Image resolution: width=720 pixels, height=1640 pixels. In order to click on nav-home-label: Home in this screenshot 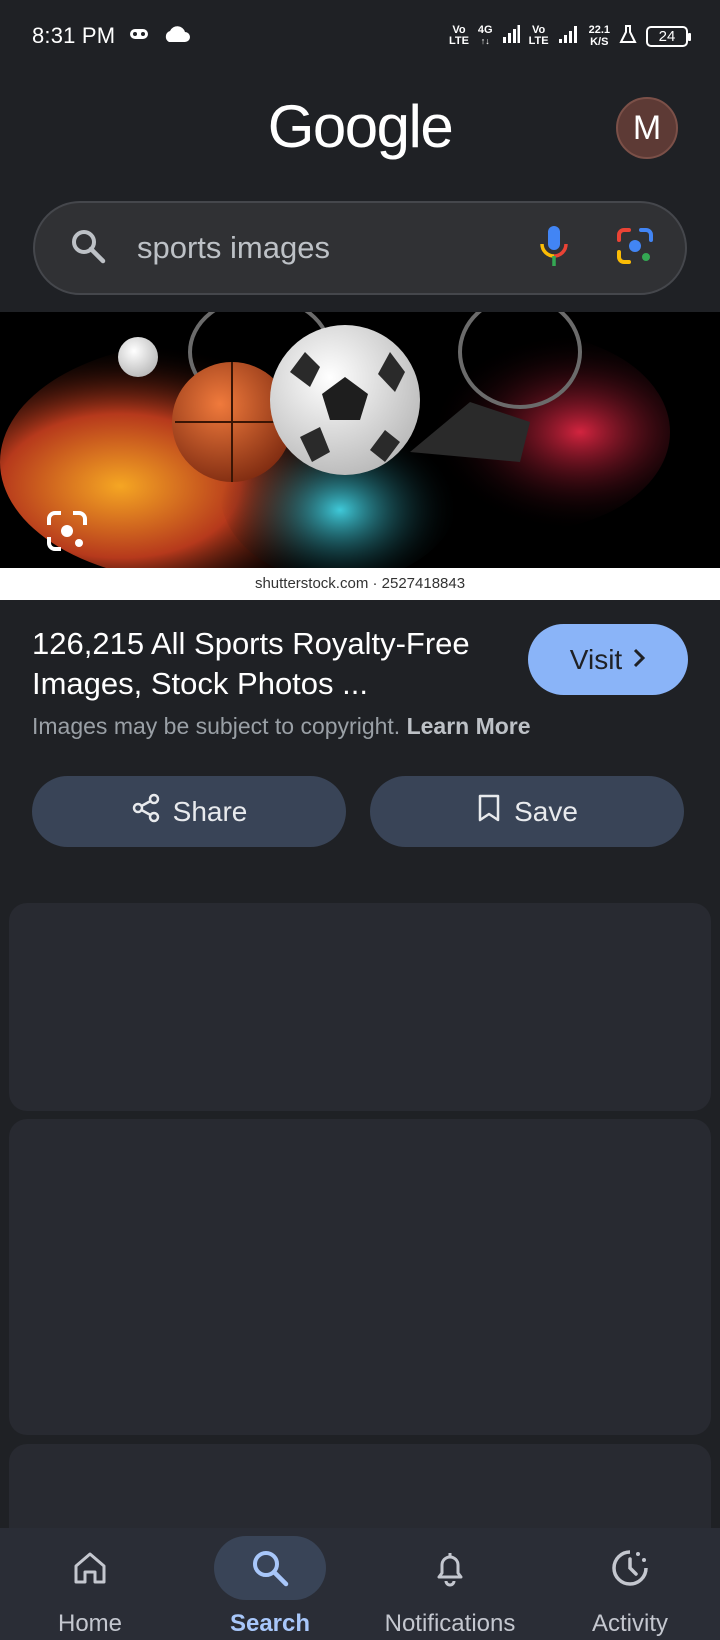, I will do `click(90, 1623)`.